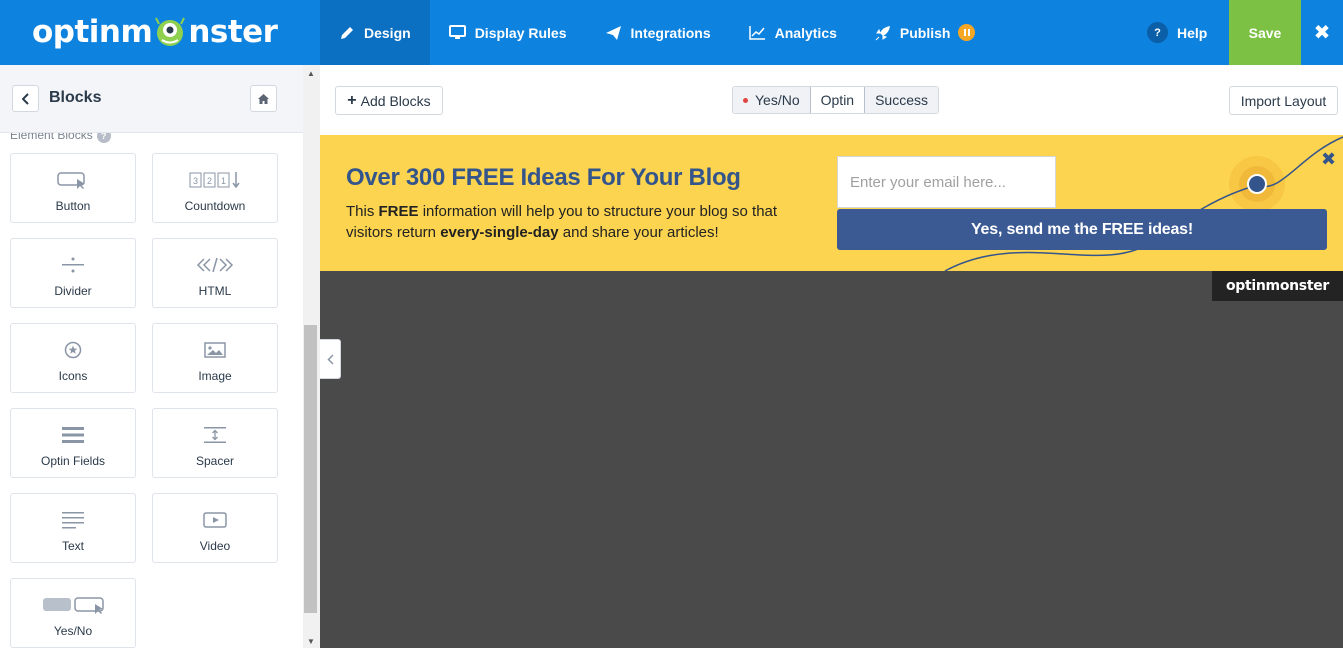 This screenshot has width=1343, height=648. What do you see at coordinates (613, 32) in the screenshot?
I see `paper-plane-icon` at bounding box center [613, 32].